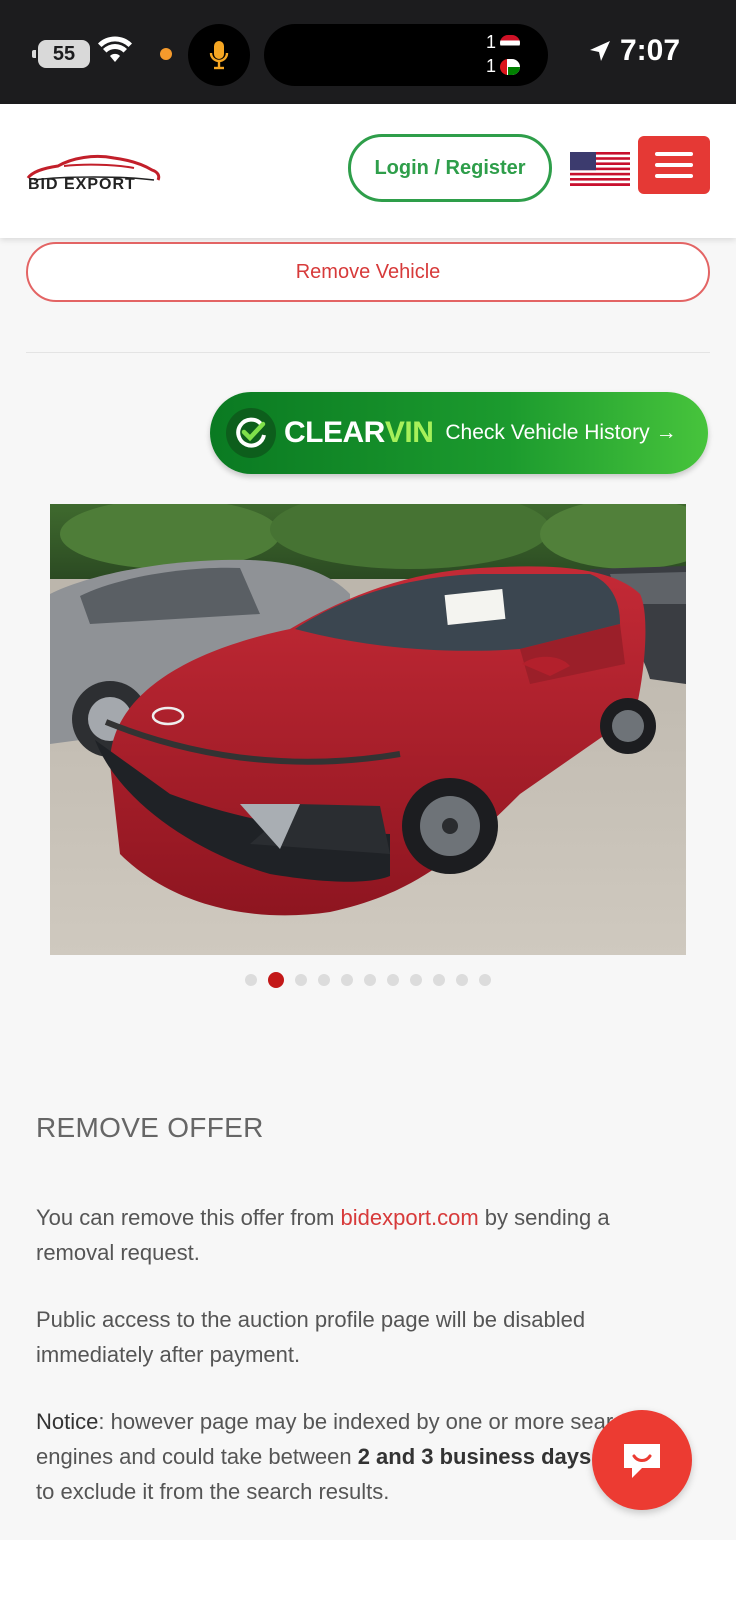  Describe the element at coordinates (67, 1421) in the screenshot. I see `notice-label: Notice` at that location.